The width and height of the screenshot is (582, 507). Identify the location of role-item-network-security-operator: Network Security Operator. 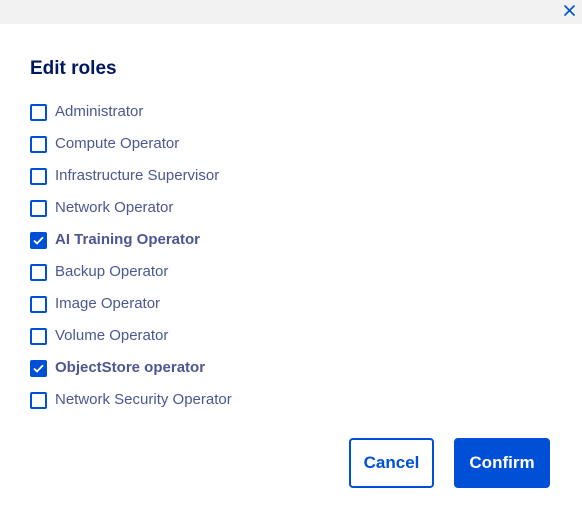
(131, 400).